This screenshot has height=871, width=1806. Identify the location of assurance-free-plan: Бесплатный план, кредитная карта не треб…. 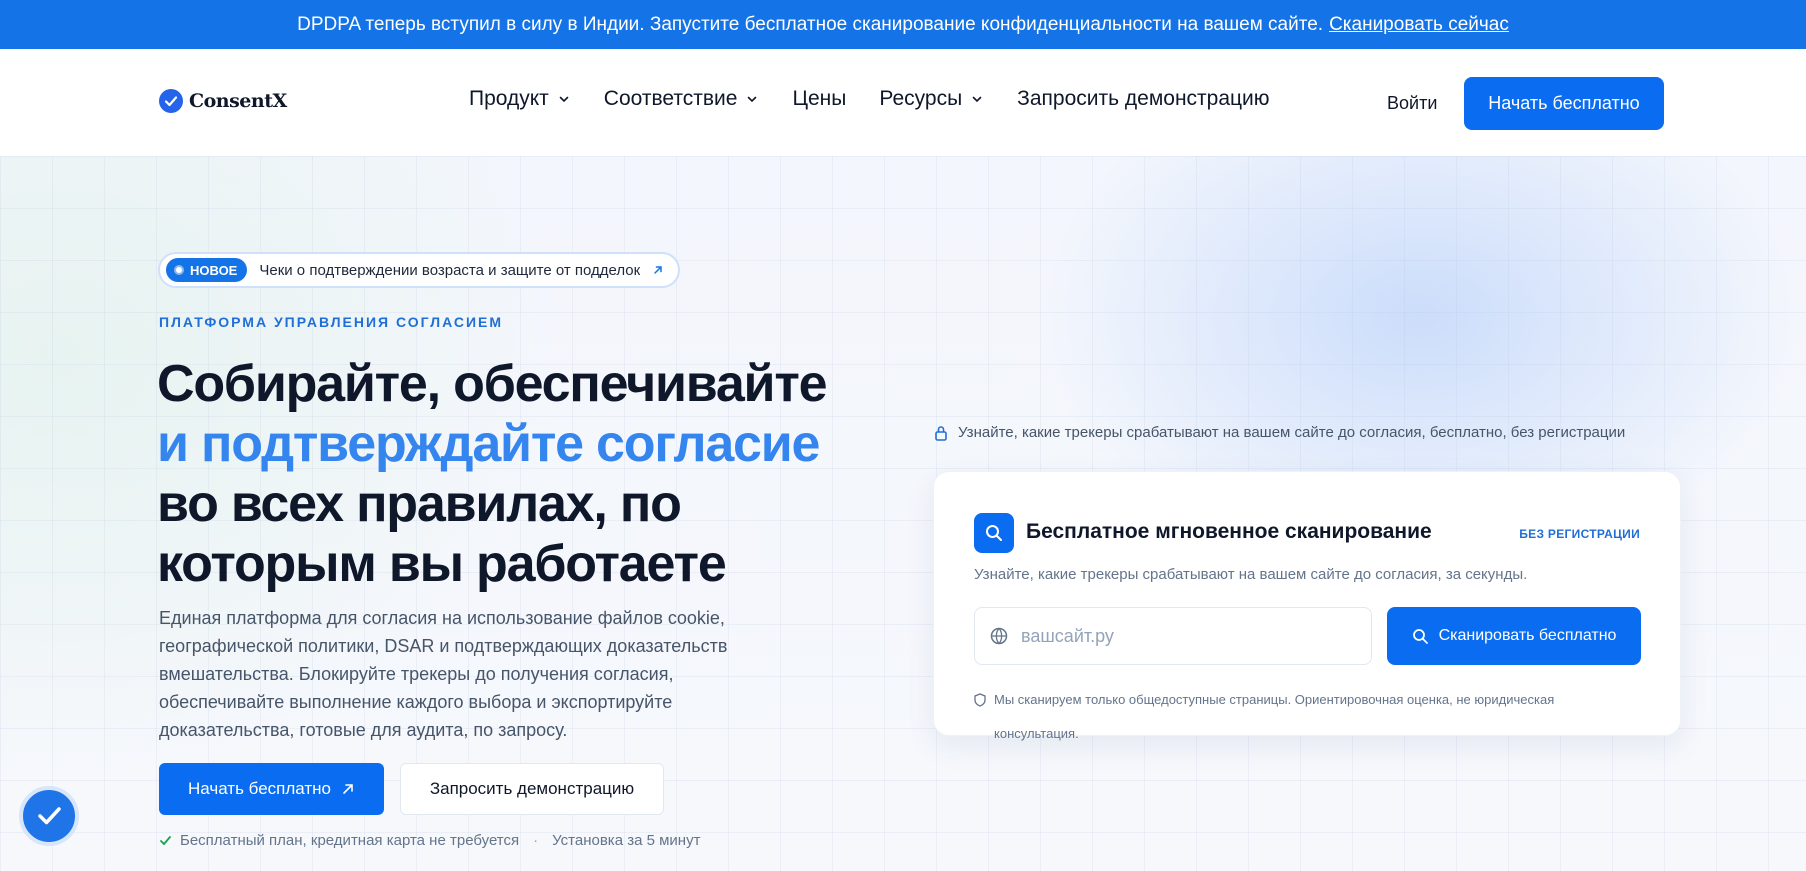
(350, 840).